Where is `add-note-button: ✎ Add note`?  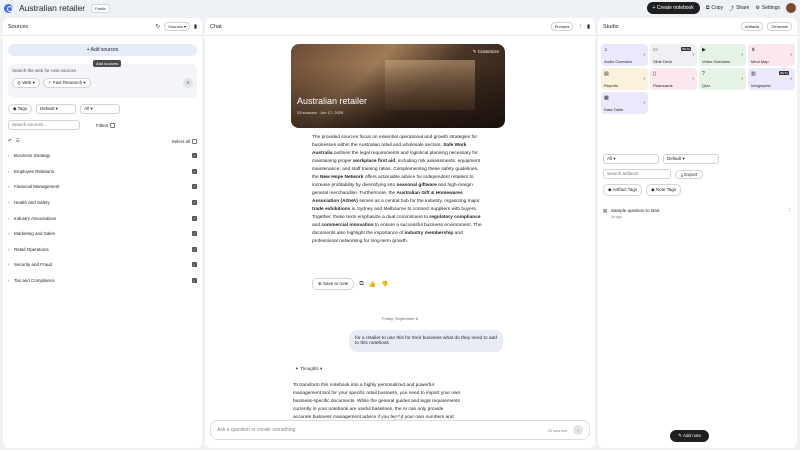 add-note-button: ✎ Add note is located at coordinates (689, 436).